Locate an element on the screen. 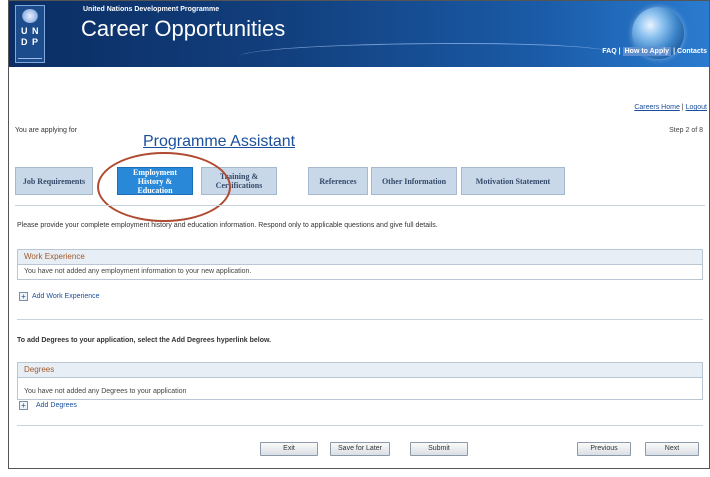  faq-link: FAQ is located at coordinates (609, 51).